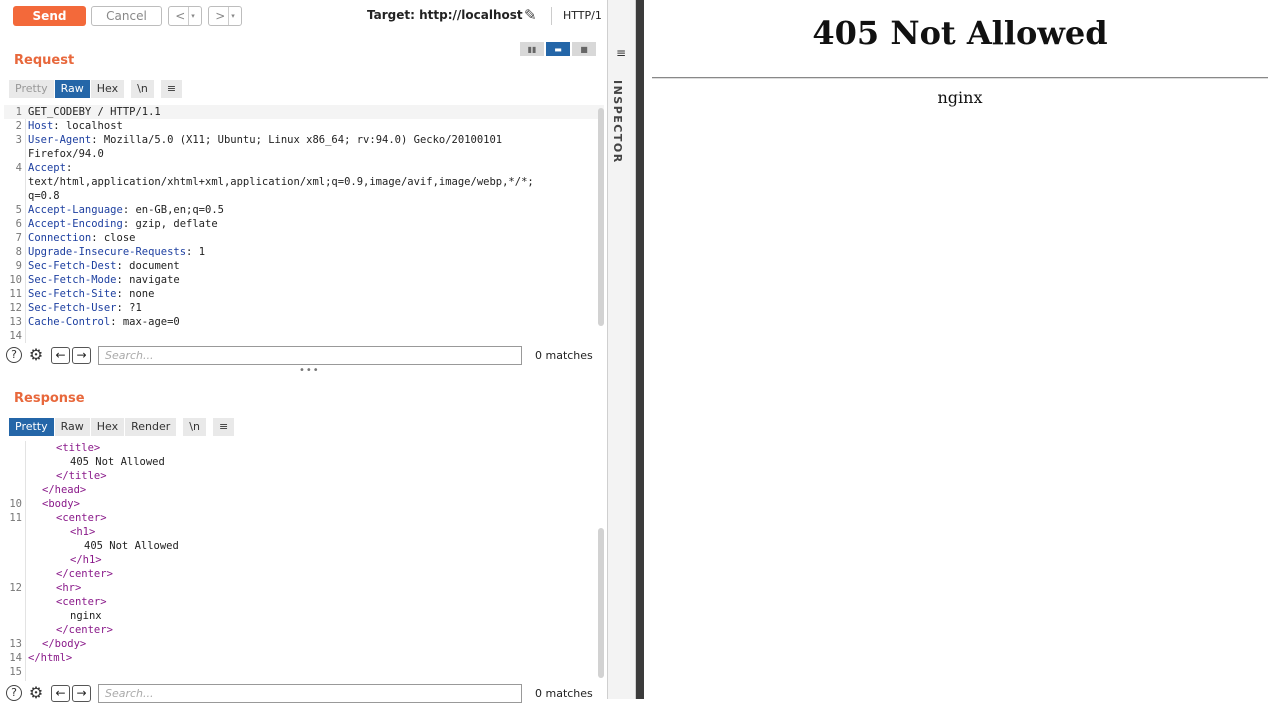 The width and height of the screenshot is (1268, 704). I want to click on response-scrollbar, so click(601, 603).